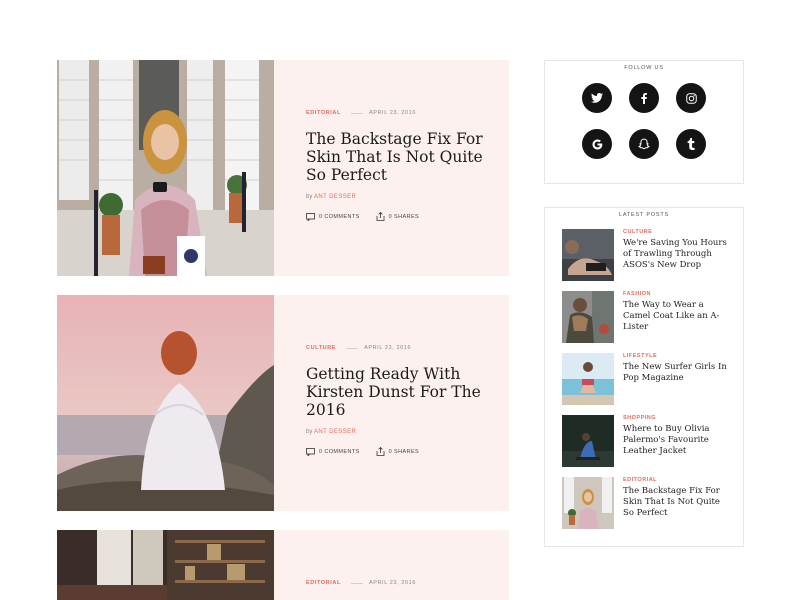  What do you see at coordinates (691, 98) in the screenshot?
I see `instagram-icon` at bounding box center [691, 98].